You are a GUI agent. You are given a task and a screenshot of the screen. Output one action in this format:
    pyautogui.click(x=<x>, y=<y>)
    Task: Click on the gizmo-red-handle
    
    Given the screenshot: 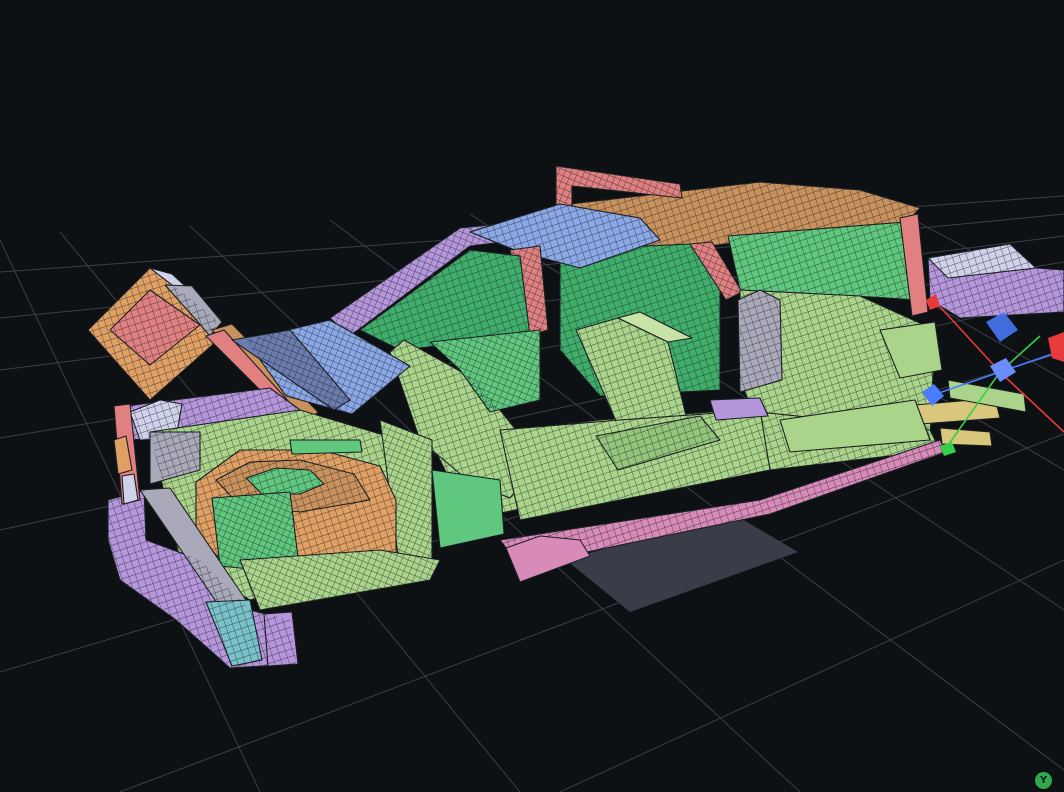 What is the action you would take?
    pyautogui.click(x=1056, y=347)
    